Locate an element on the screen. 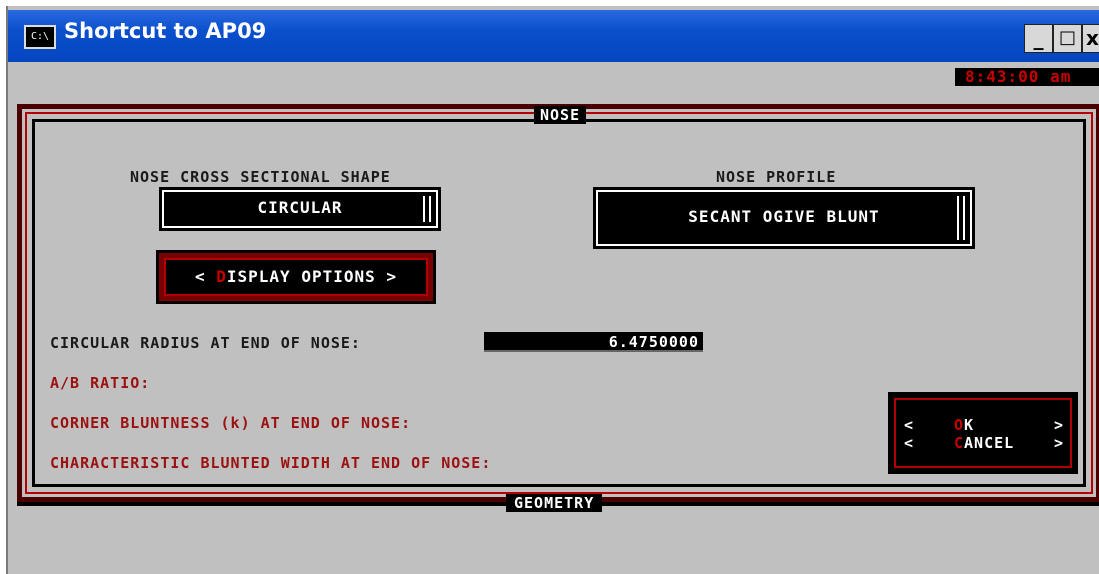 The width and height of the screenshot is (1099, 574). maximize-button: □ is located at coordinates (1067, 38).